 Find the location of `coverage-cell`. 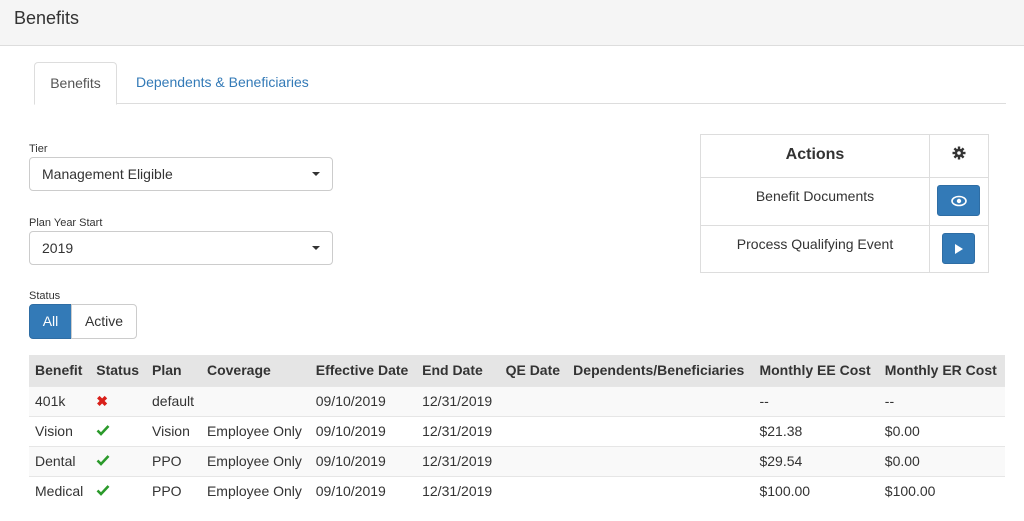

coverage-cell is located at coordinates (255, 400).